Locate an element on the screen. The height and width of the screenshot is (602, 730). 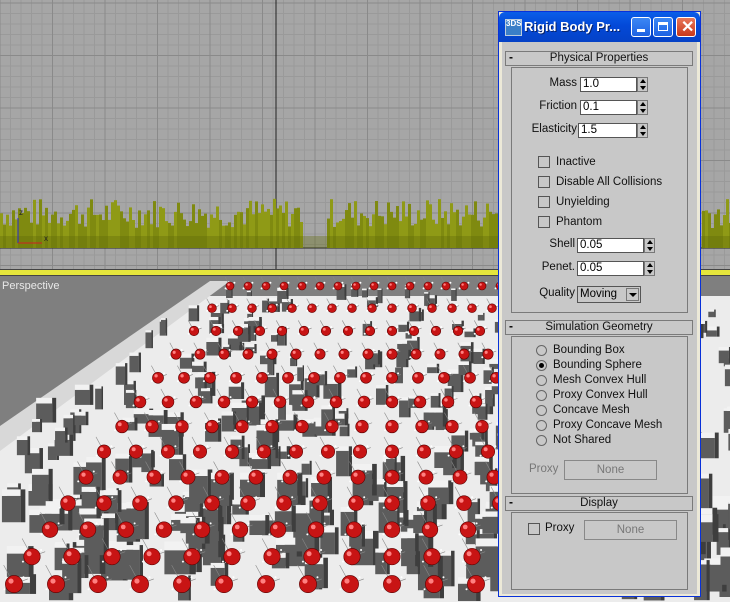
shell-input: 0.05 is located at coordinates (610, 245).